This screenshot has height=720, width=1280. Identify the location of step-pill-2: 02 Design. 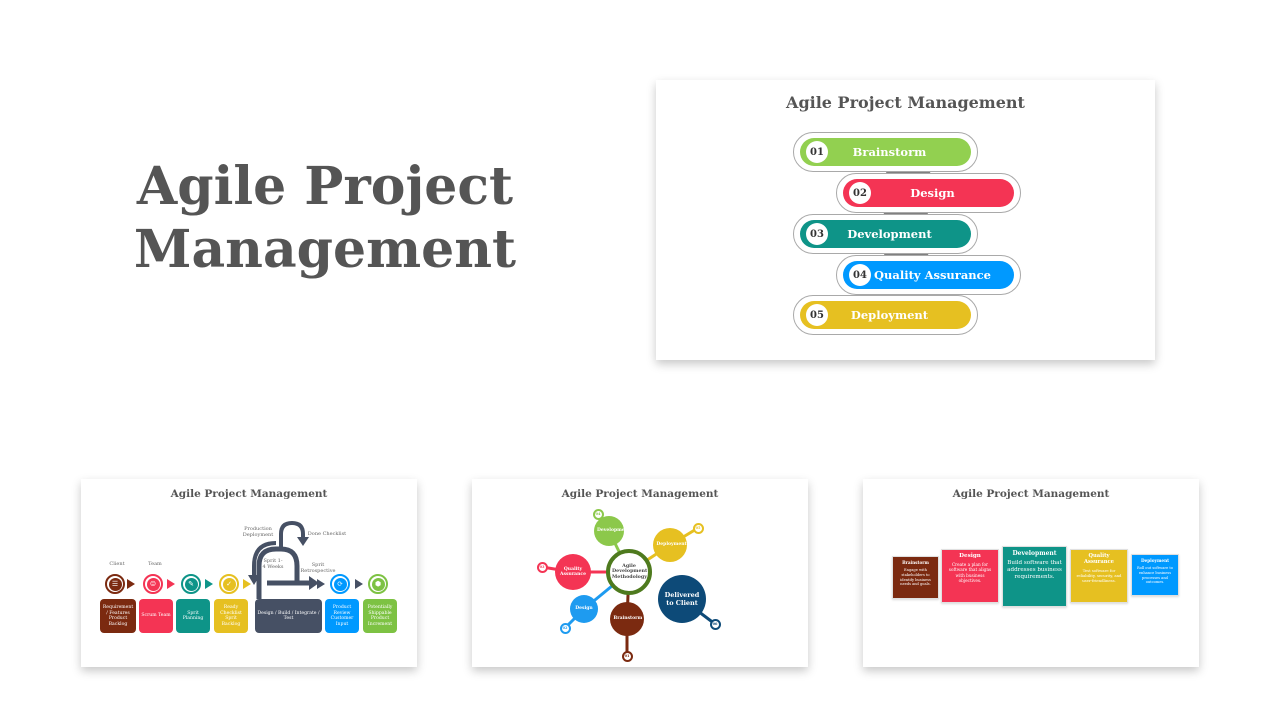
(928, 193).